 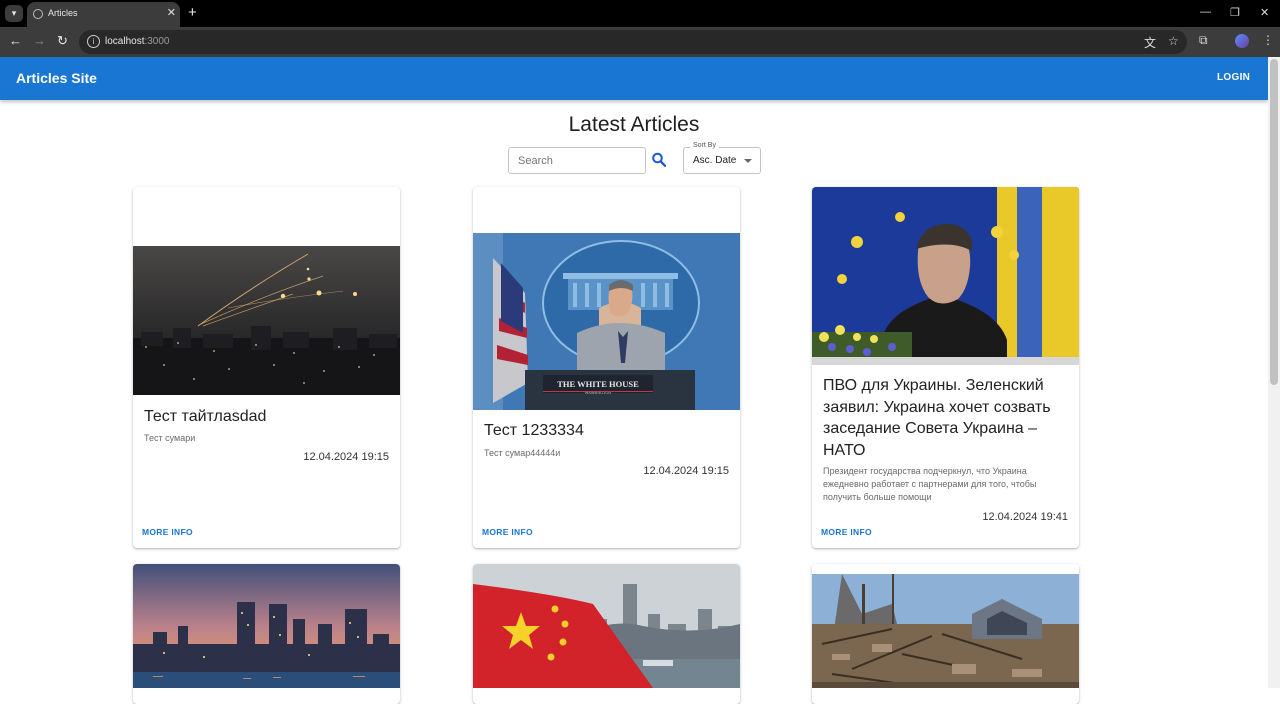 What do you see at coordinates (266, 417) in the screenshot?
I see `article-title: Тест тайтлasdad` at bounding box center [266, 417].